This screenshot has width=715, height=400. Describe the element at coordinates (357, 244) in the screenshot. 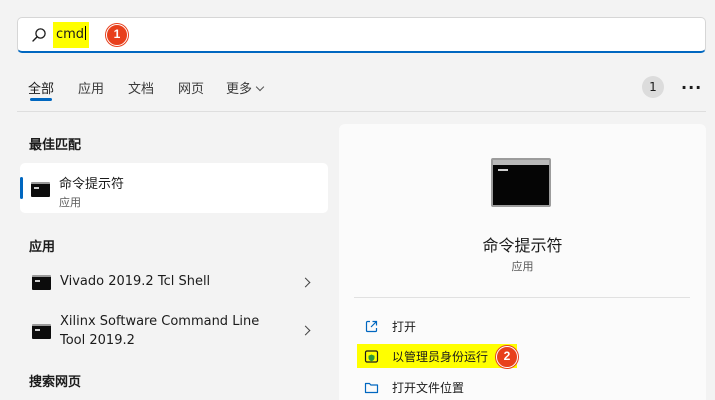

I see `preview-title-wrap: 命令提示符` at that location.